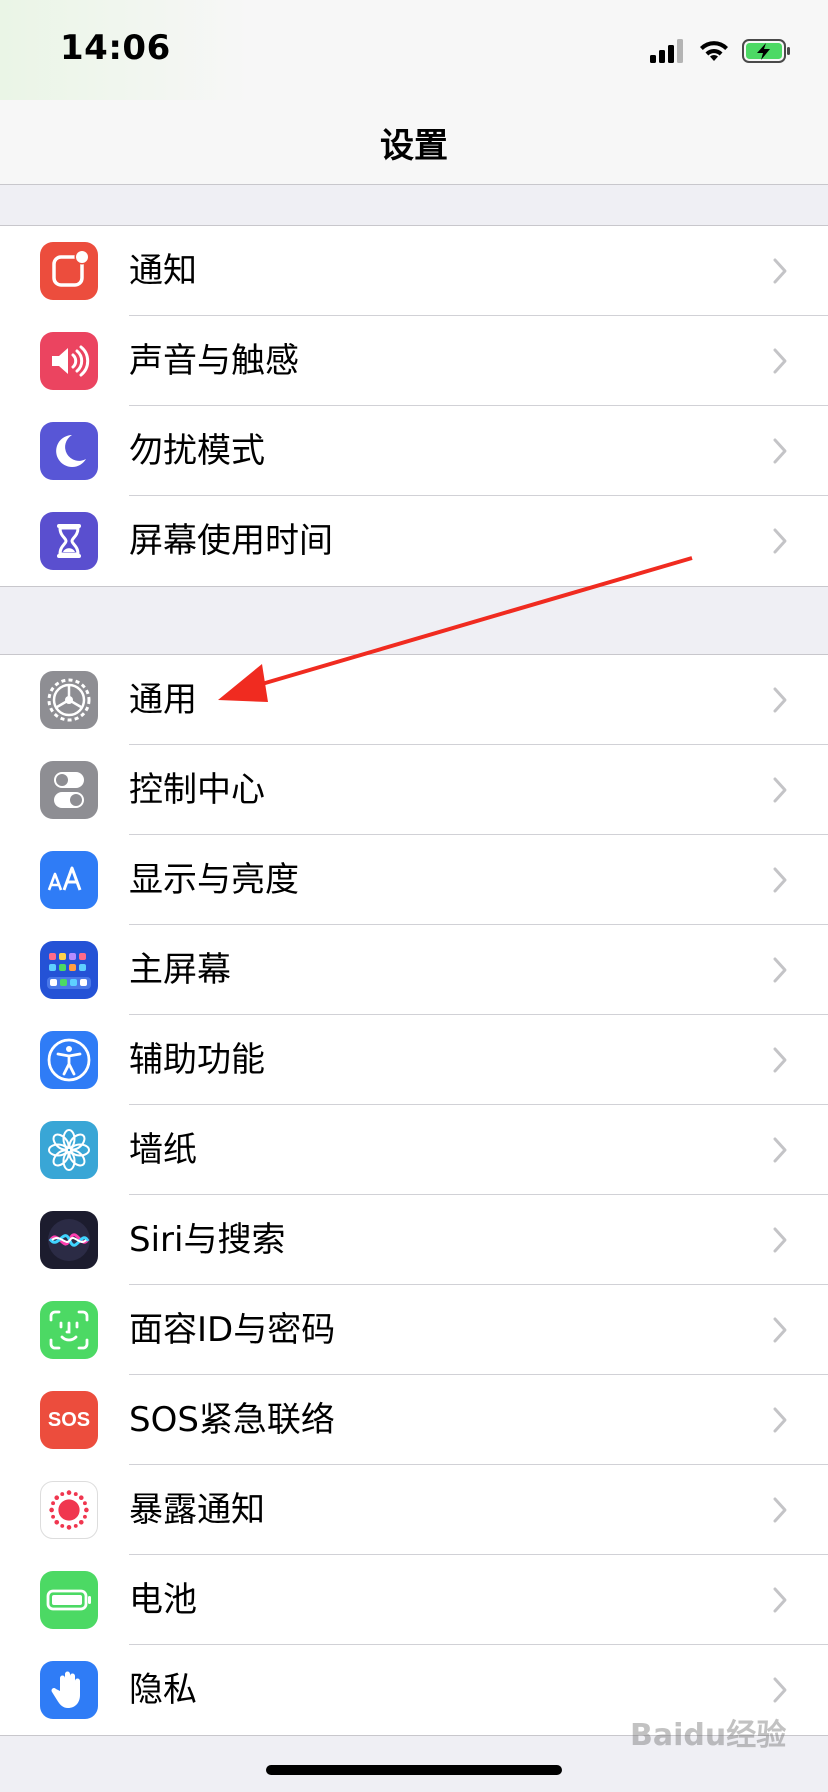 Image resolution: width=828 pixels, height=1792 pixels. I want to click on wifi-icon, so click(714, 51).